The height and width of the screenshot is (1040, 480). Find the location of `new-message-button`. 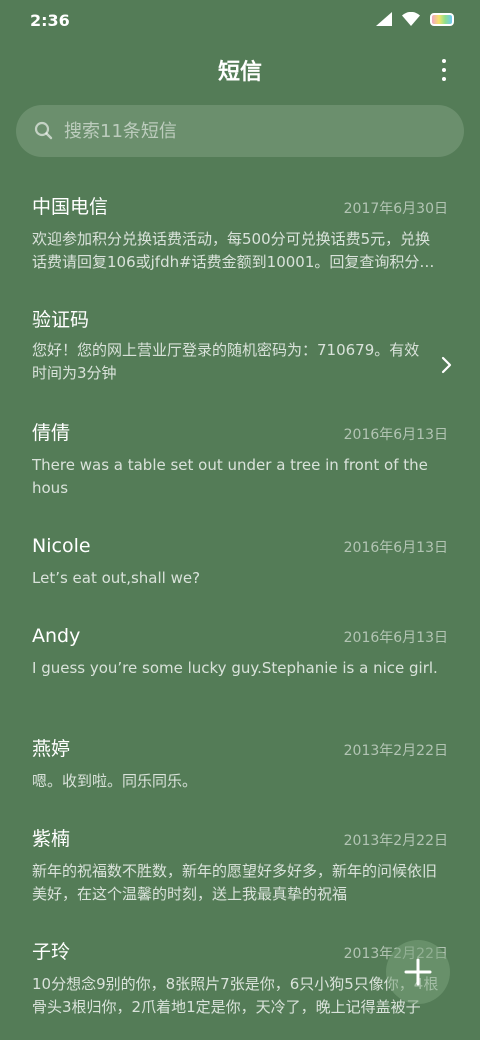

new-message-button is located at coordinates (418, 972).